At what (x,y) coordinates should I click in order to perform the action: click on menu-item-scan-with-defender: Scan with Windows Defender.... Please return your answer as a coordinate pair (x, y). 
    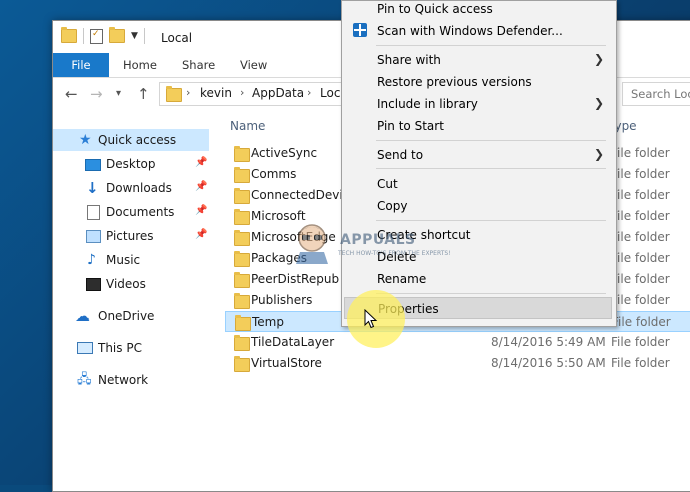
    Looking at the image, I should click on (478, 31).